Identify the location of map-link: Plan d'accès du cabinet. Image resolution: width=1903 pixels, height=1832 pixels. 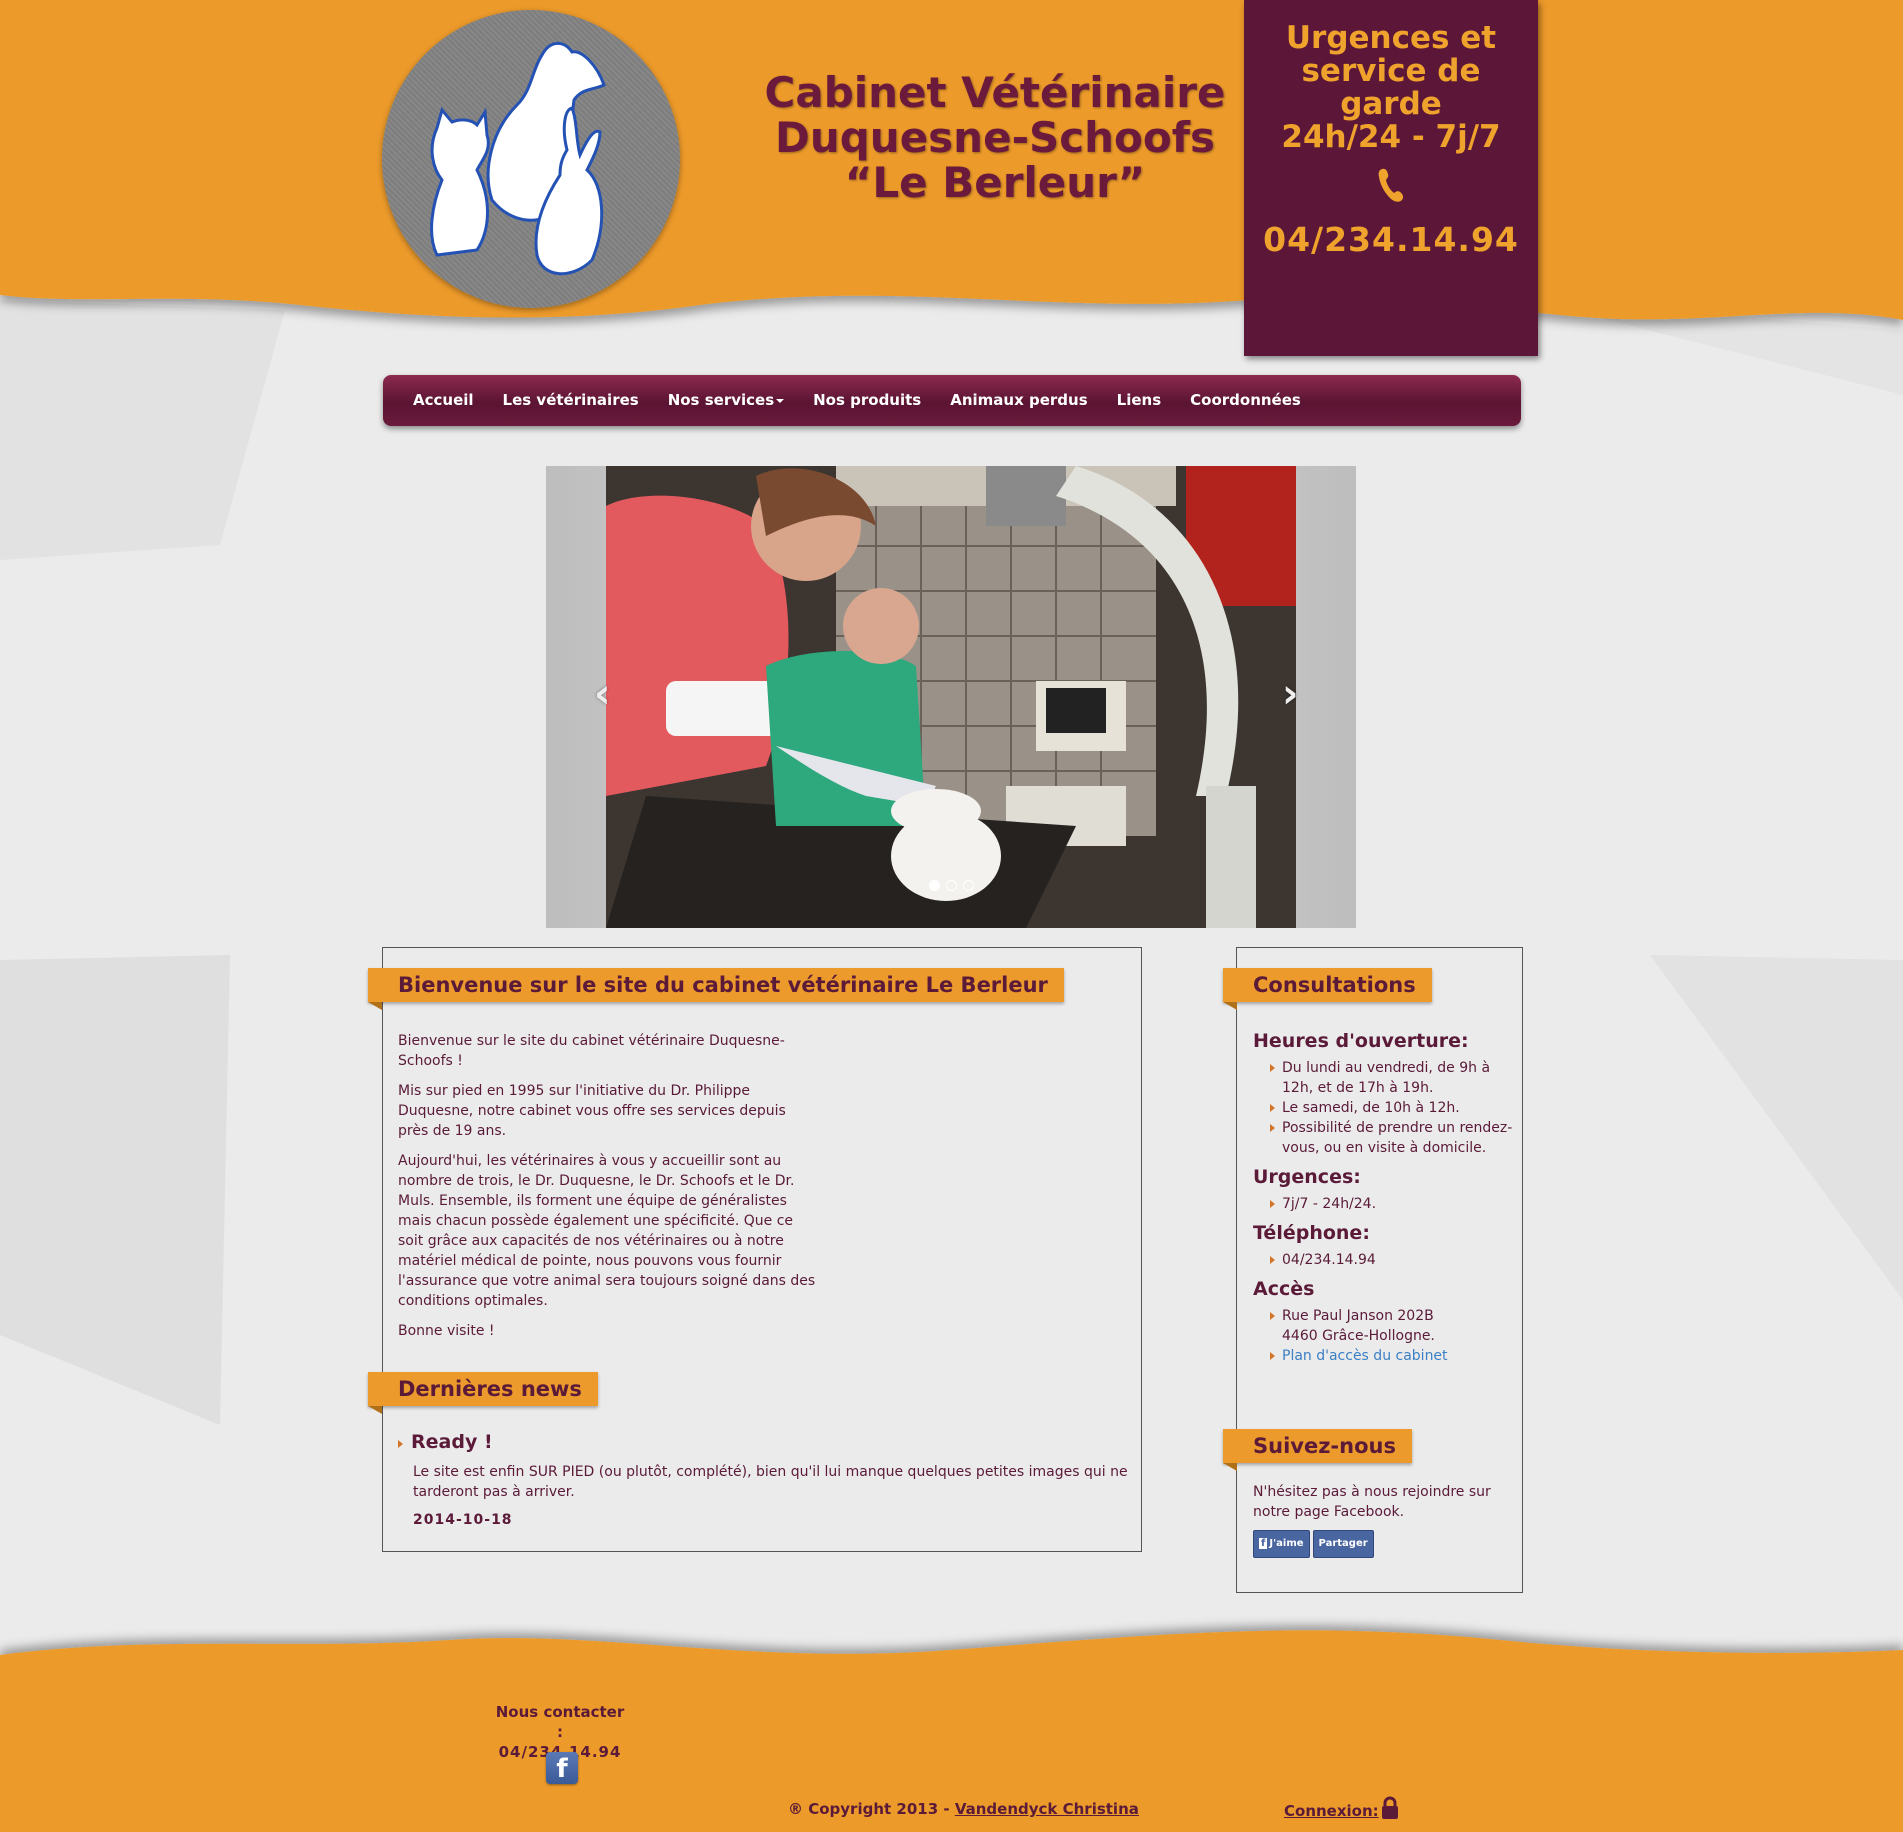
(1365, 1356).